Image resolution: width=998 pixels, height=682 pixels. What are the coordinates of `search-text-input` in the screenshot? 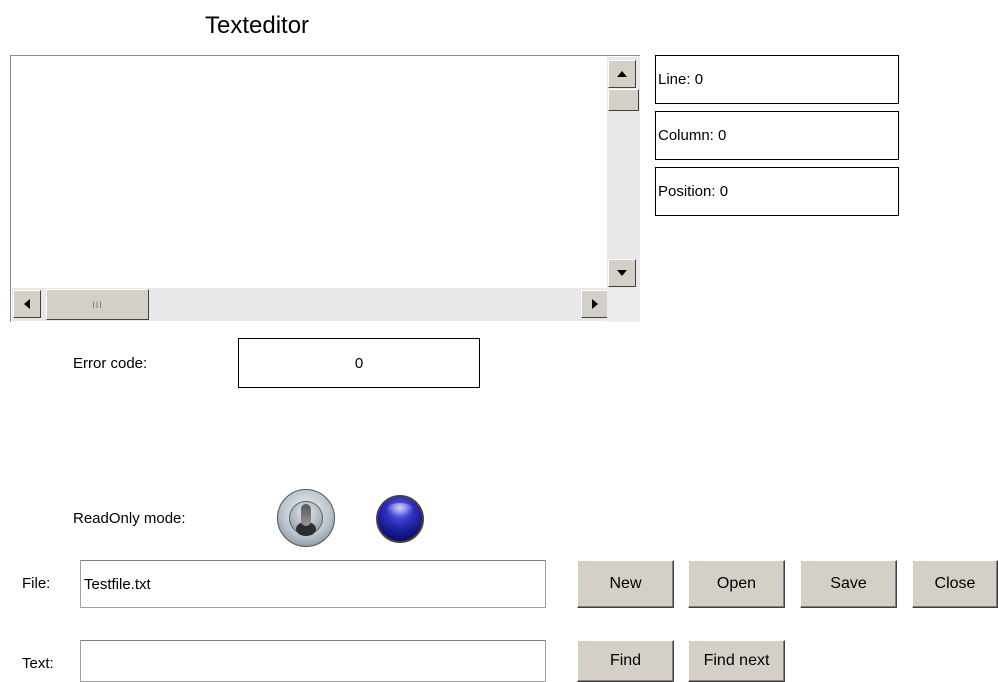 It's located at (313, 661).